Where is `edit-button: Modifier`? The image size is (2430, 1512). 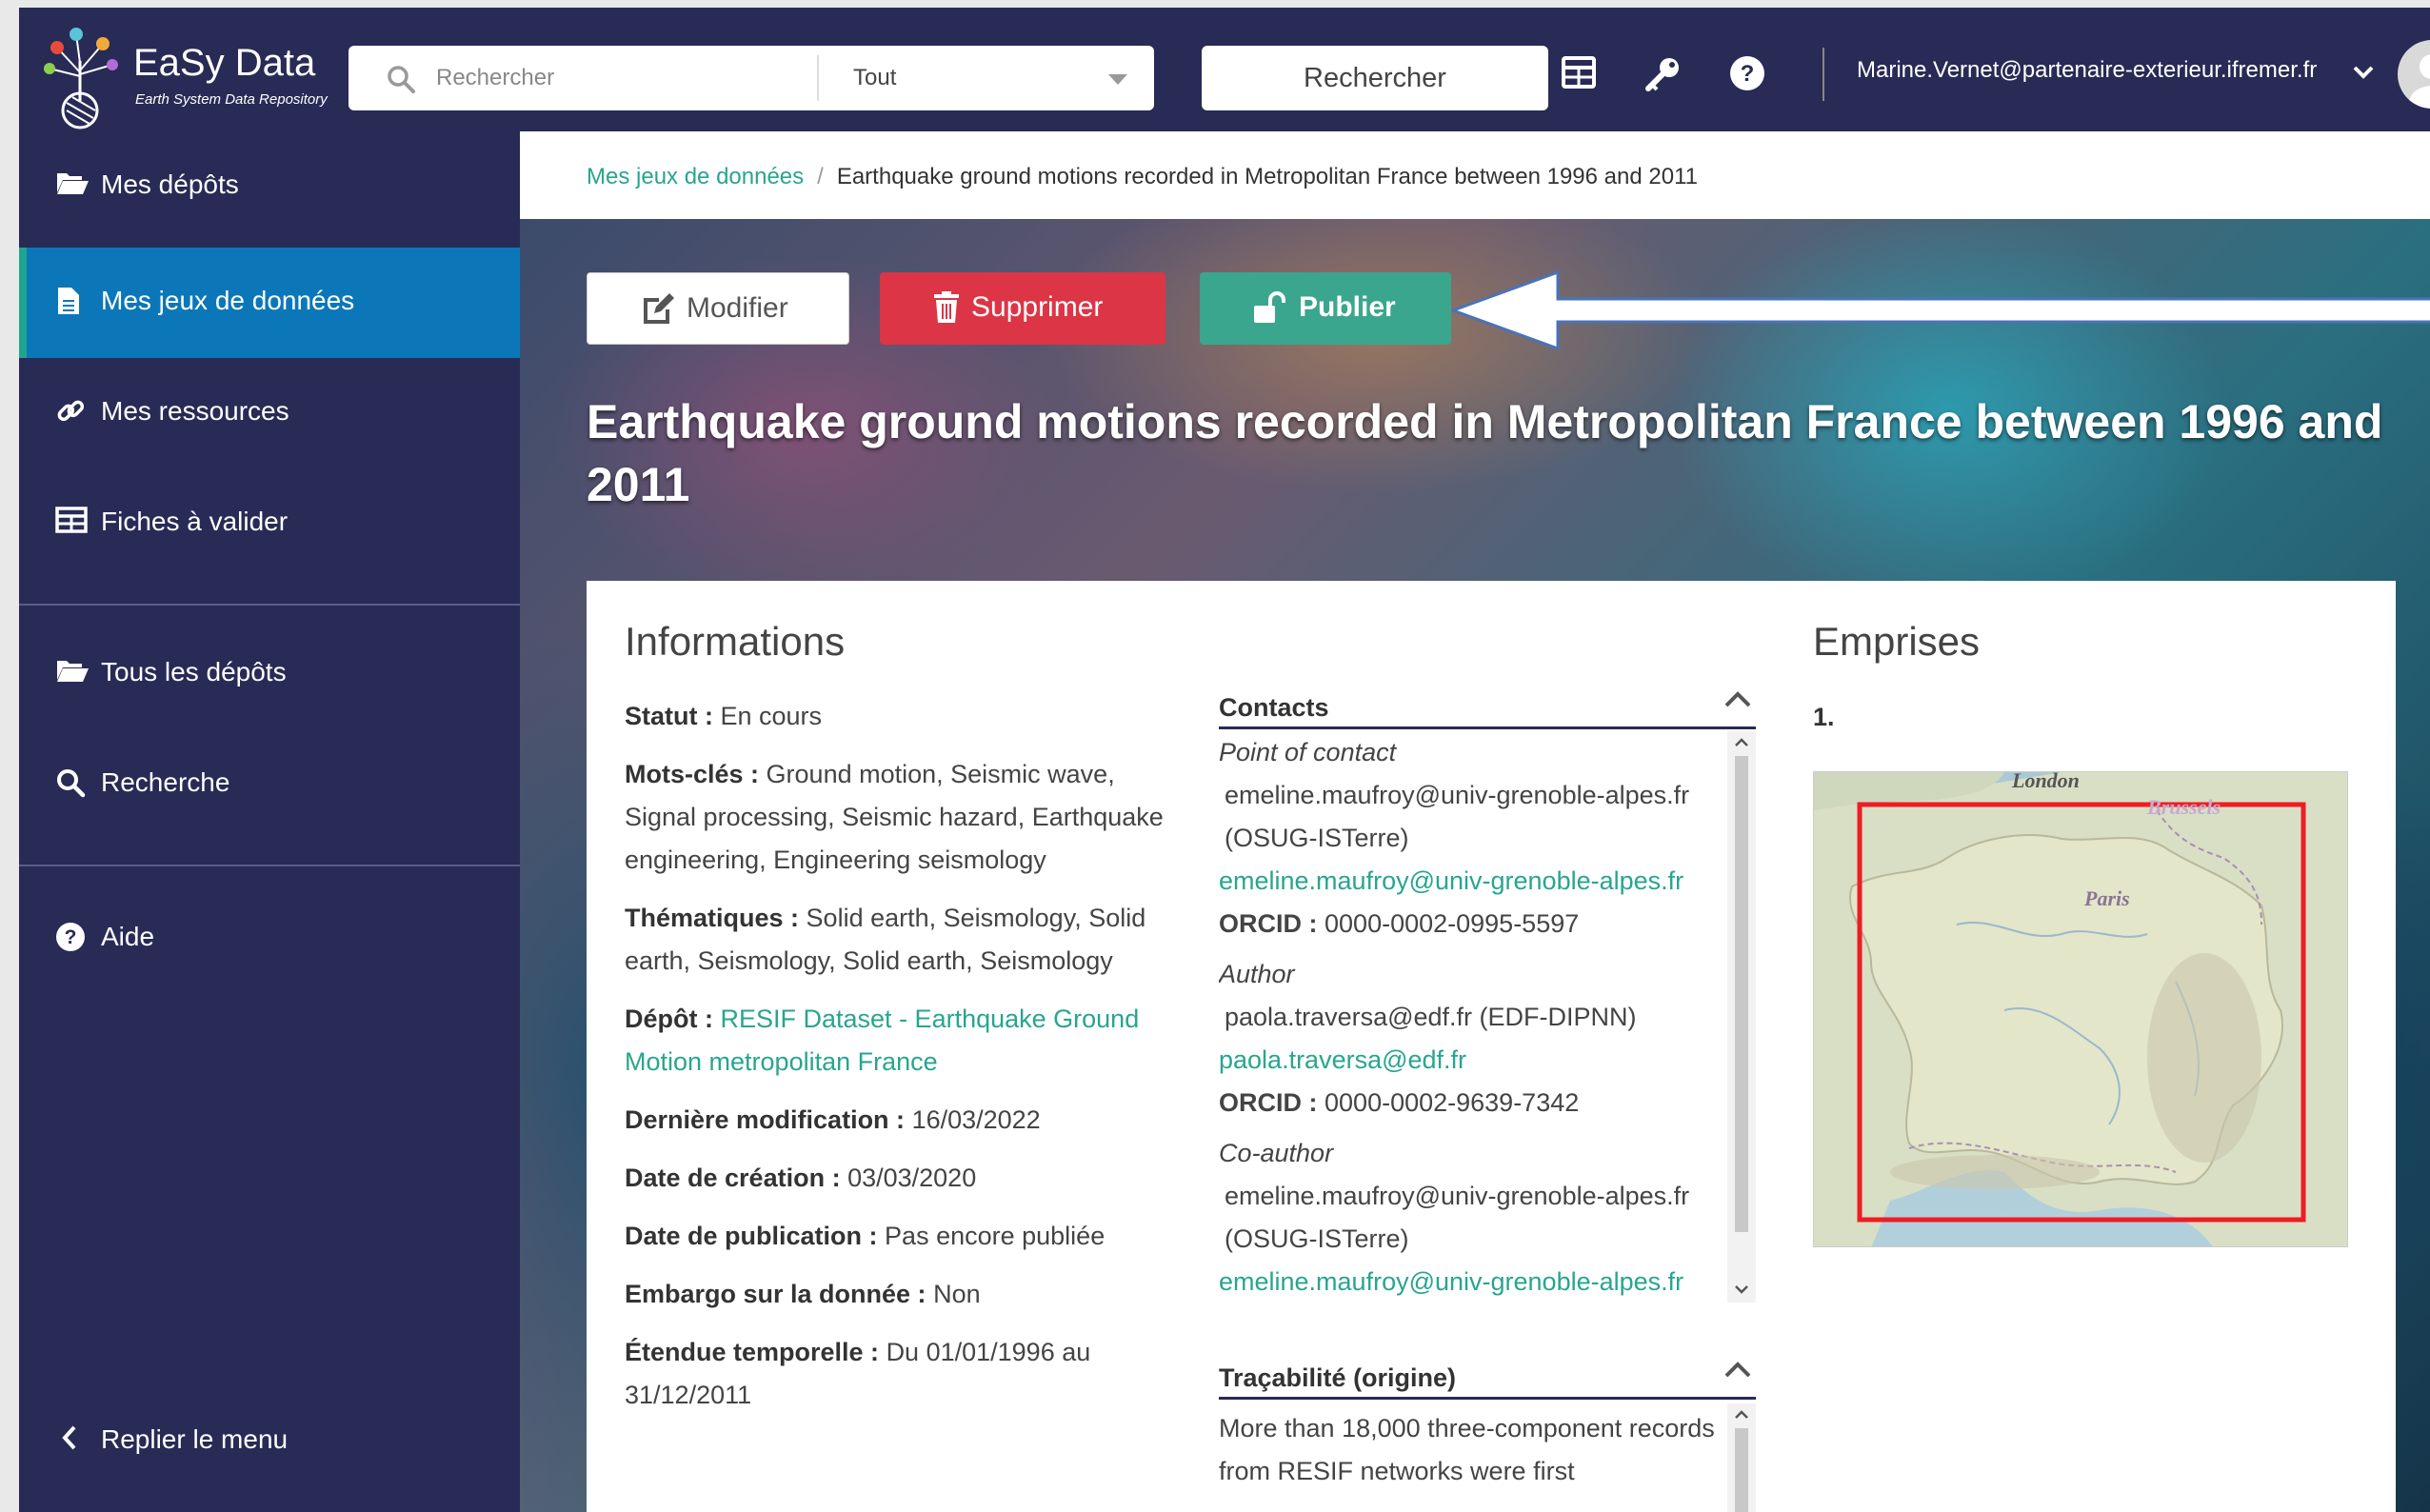 edit-button: Modifier is located at coordinates (718, 308).